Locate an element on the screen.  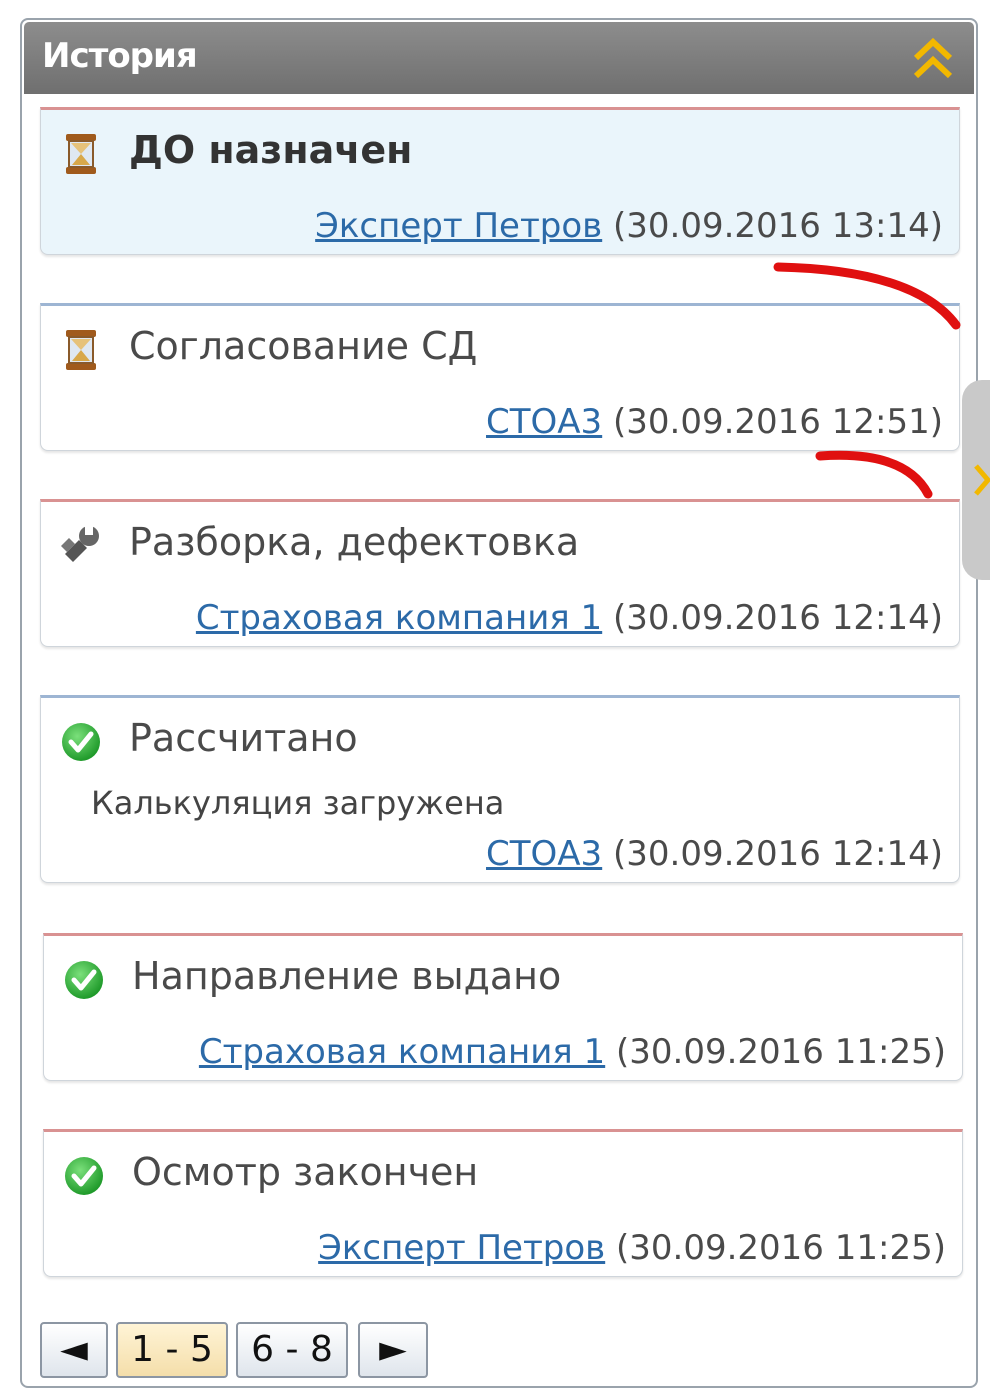
meta-line: Страховая компания 1 (30.09.2016 11:25) is located at coordinates (572, 1052).